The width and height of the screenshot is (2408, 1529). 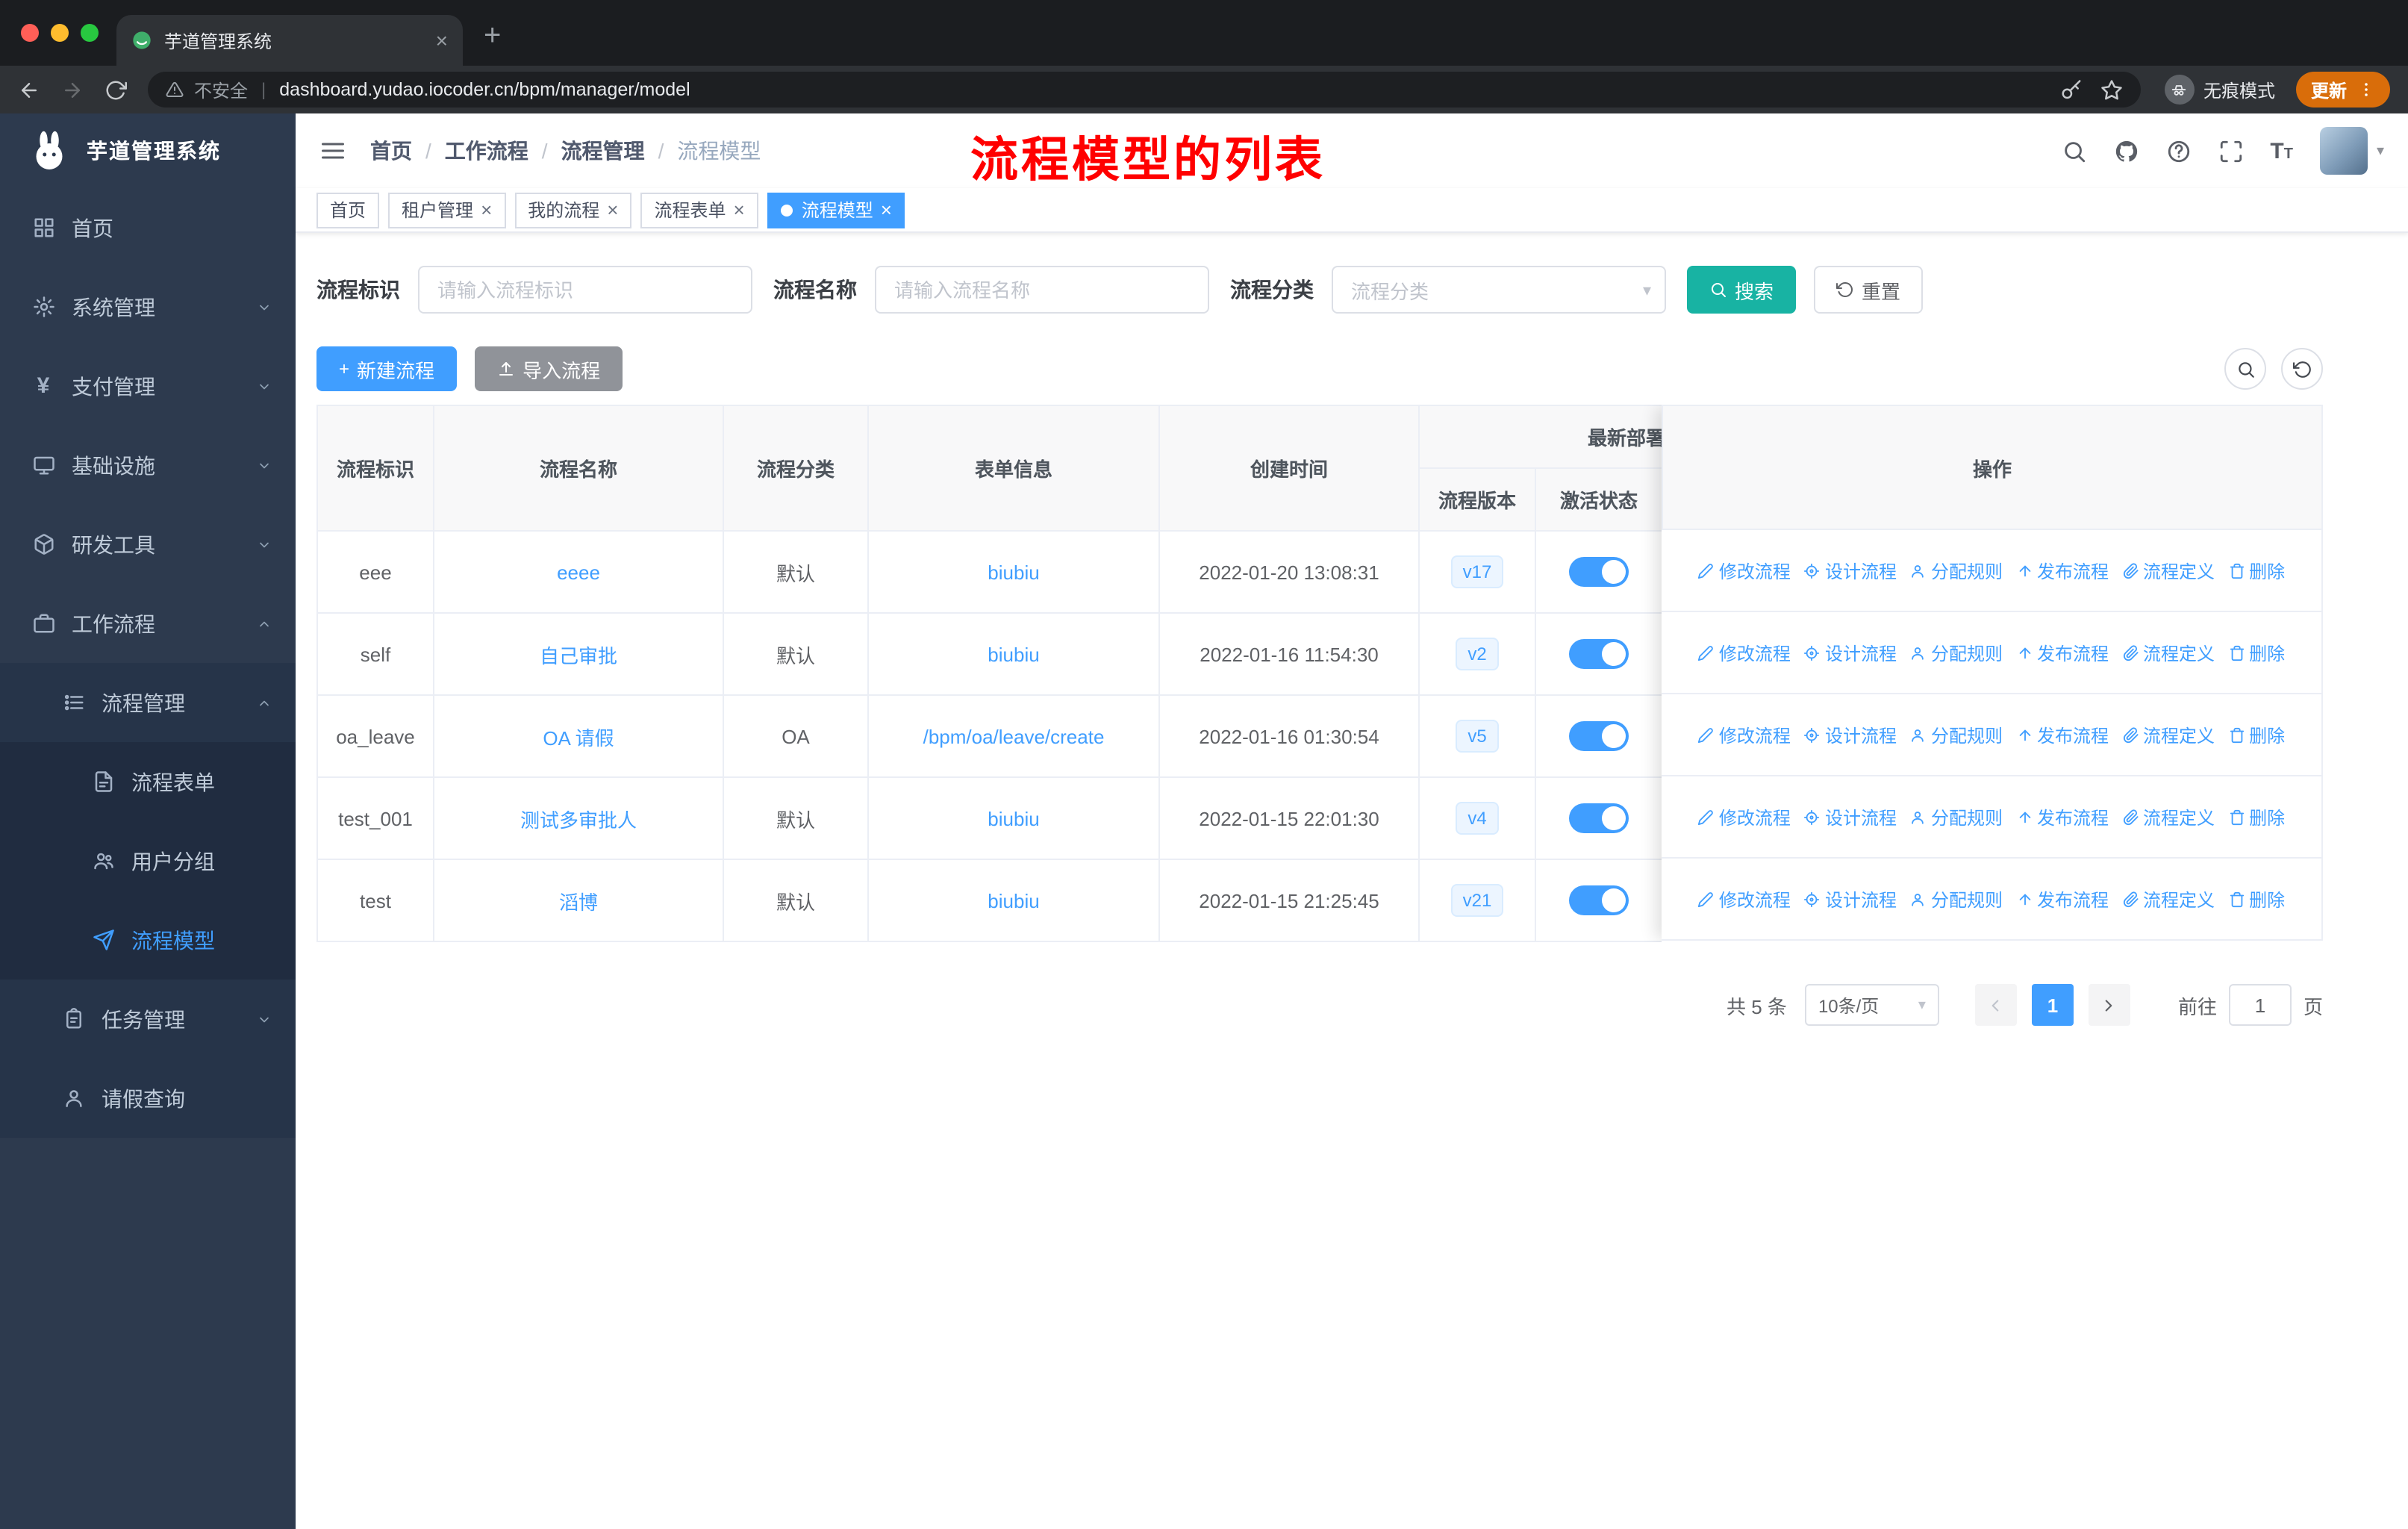 I want to click on tag-process-form: 流程表单 ×, so click(x=699, y=210).